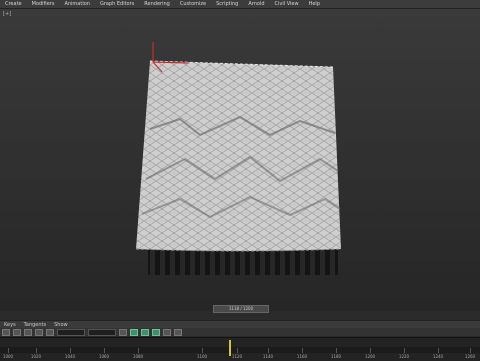 This screenshot has width=480, height=361. What do you see at coordinates (167, 332) in the screenshot?
I see `zoom-icon` at bounding box center [167, 332].